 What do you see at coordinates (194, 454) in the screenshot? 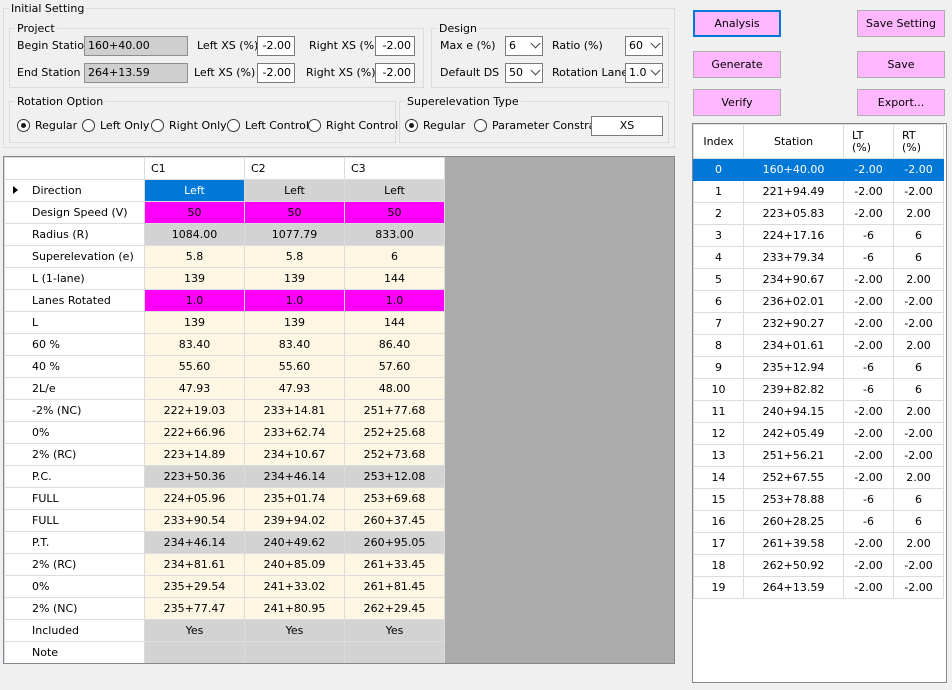
I see `grid-cell: 223+14.89` at bounding box center [194, 454].